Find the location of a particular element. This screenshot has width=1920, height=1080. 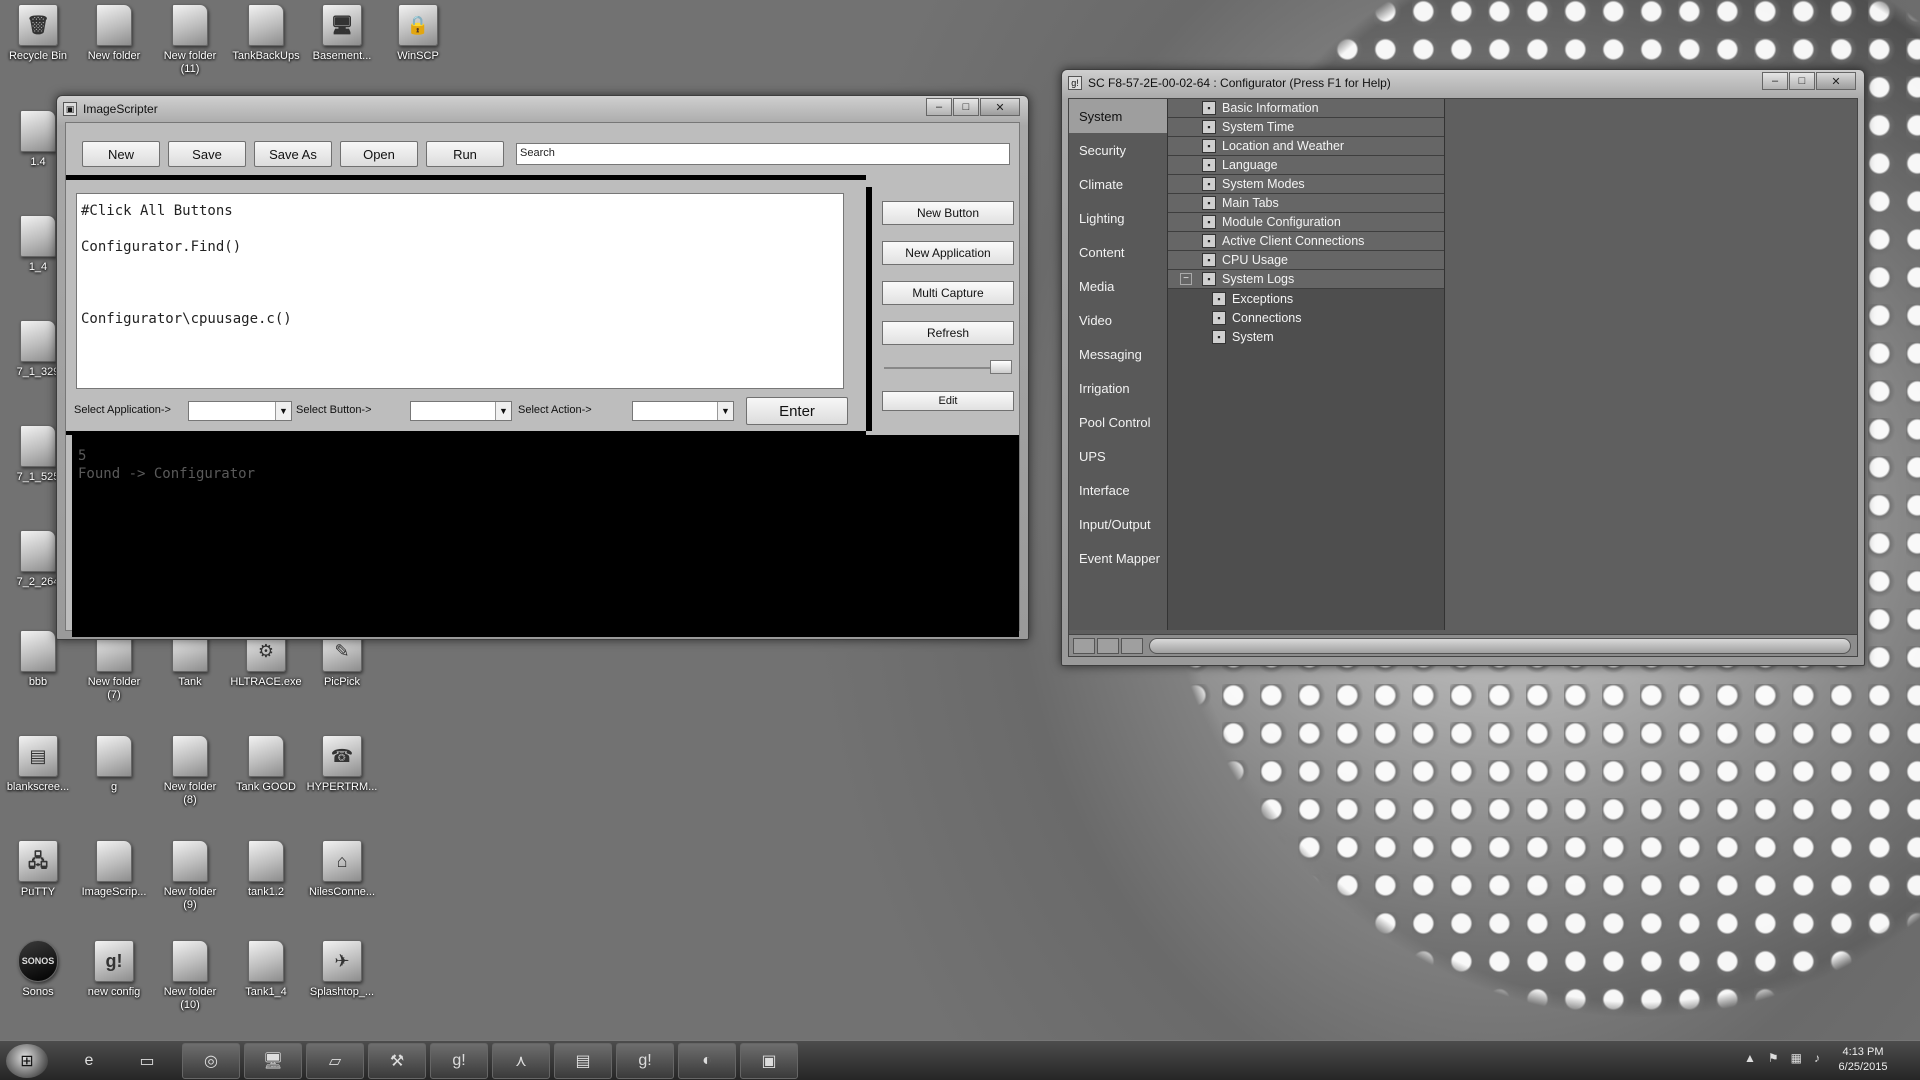

nav-item-interface: Interface is located at coordinates (1118, 490).